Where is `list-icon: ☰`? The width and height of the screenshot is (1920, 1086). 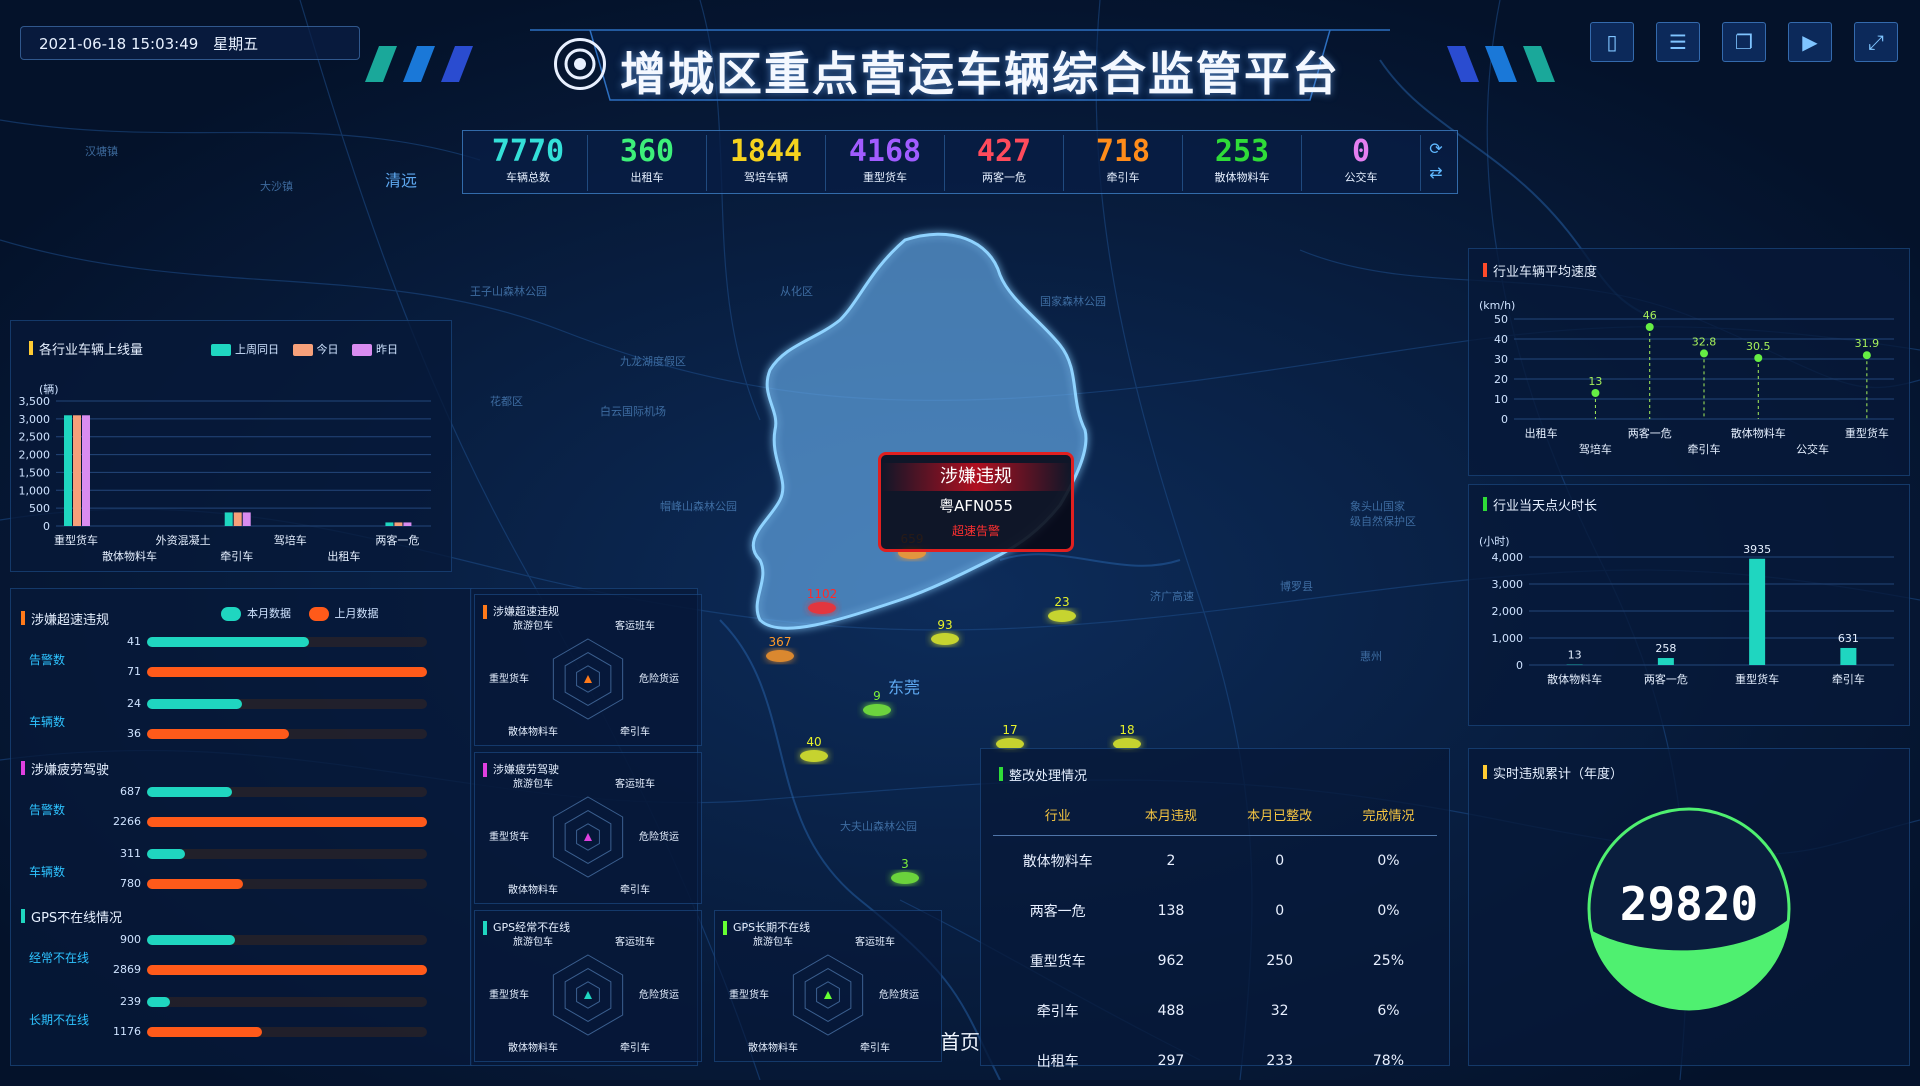 list-icon: ☰ is located at coordinates (1678, 42).